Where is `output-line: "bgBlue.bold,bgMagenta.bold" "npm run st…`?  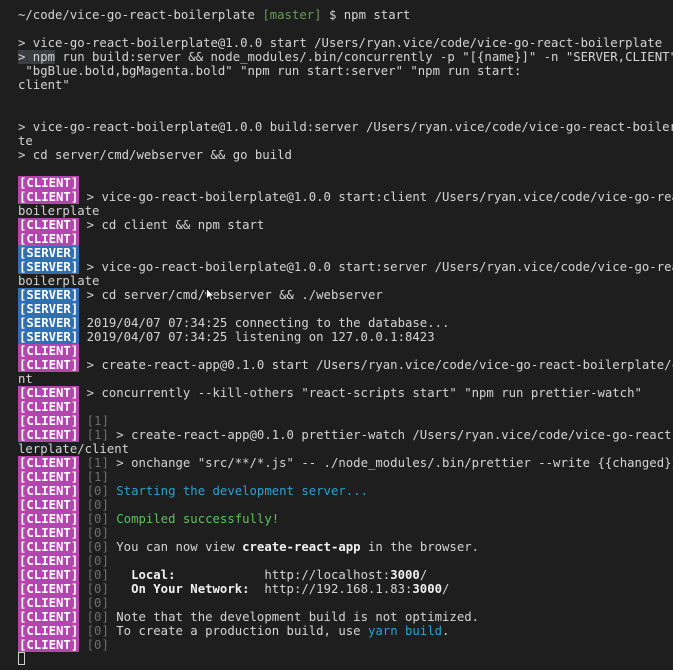 output-line: "bgBlue.bold,bgMagenta.bold" "npm run st… is located at coordinates (345, 71).